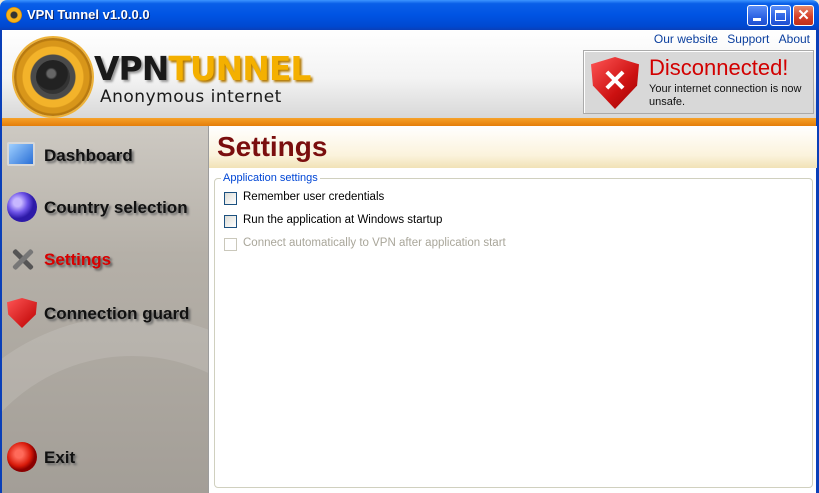 This screenshot has width=819, height=493. I want to click on status-message: Your internet connection is now unsafe., so click(725, 95).